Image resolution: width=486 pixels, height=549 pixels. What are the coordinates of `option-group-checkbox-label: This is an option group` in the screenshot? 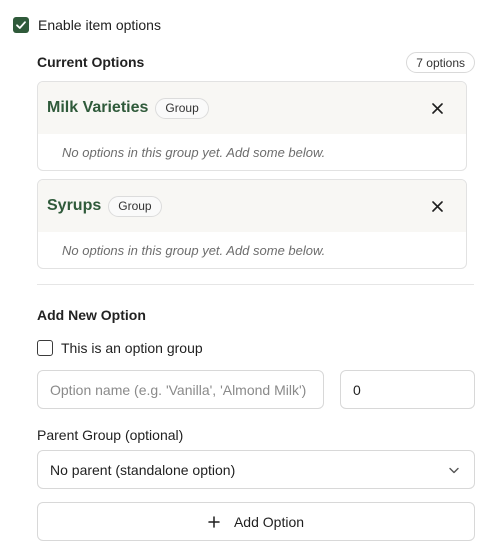 It's located at (132, 348).